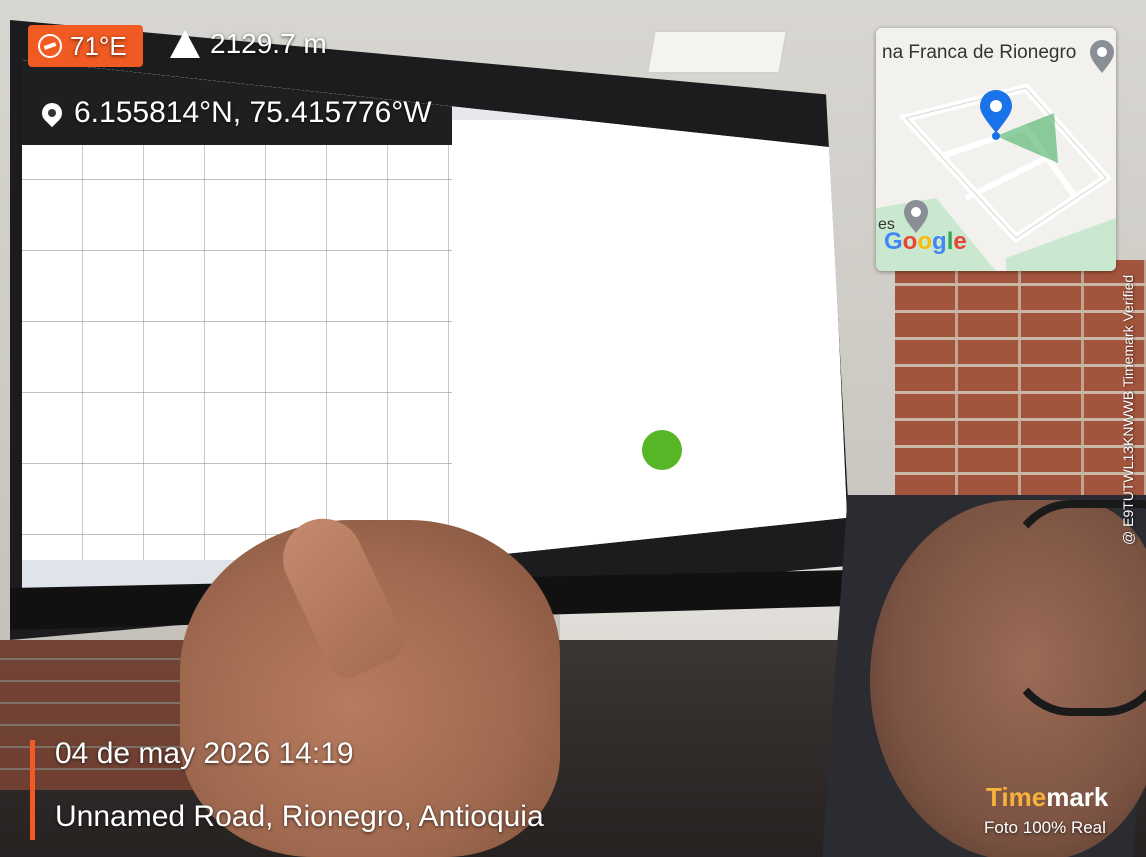 The height and width of the screenshot is (857, 1146). I want to click on date-time: 04 de may 2026 14:19, so click(204, 753).